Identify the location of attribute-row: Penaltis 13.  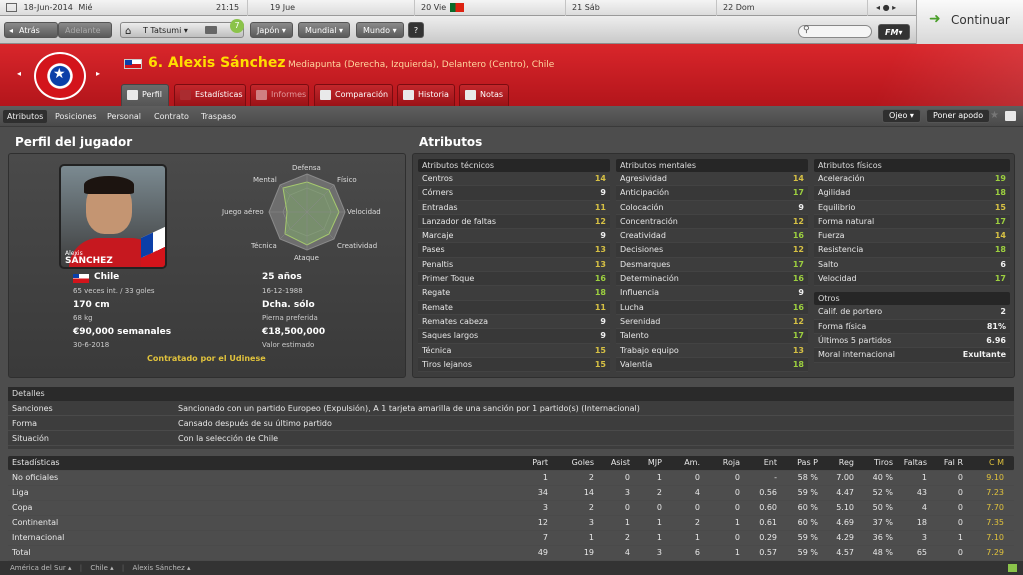
(514, 265).